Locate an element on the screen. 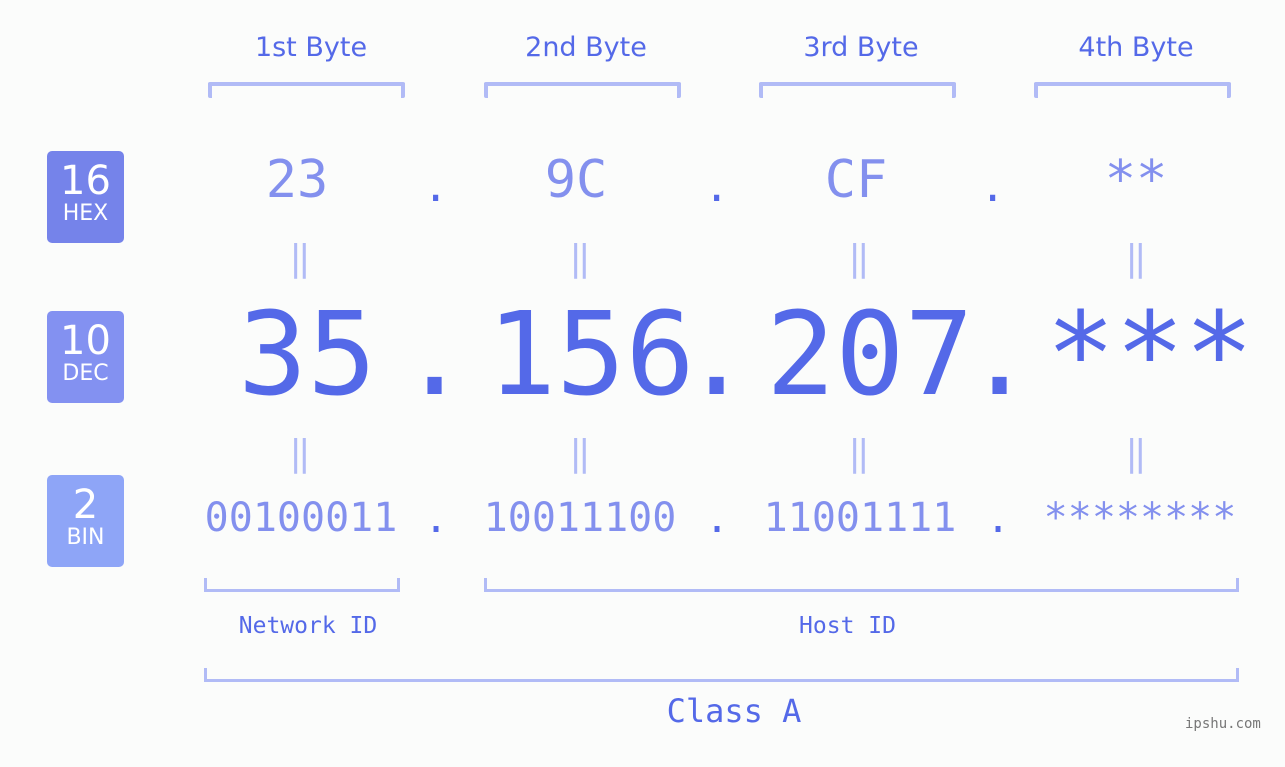 The image size is (1285, 767). hex-base-label: HEX is located at coordinates (85, 213).